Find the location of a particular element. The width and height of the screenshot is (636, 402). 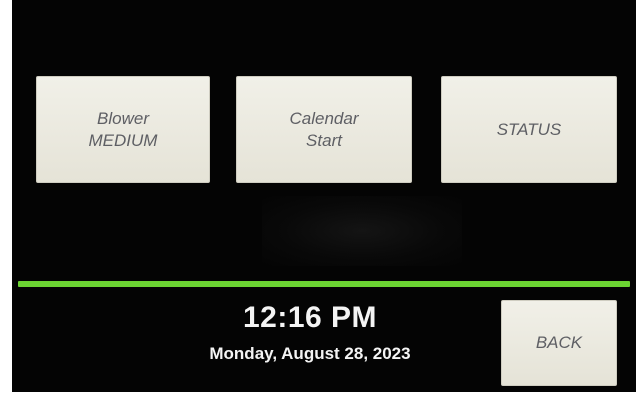

bezel-bottom is located at coordinates (318, 397).